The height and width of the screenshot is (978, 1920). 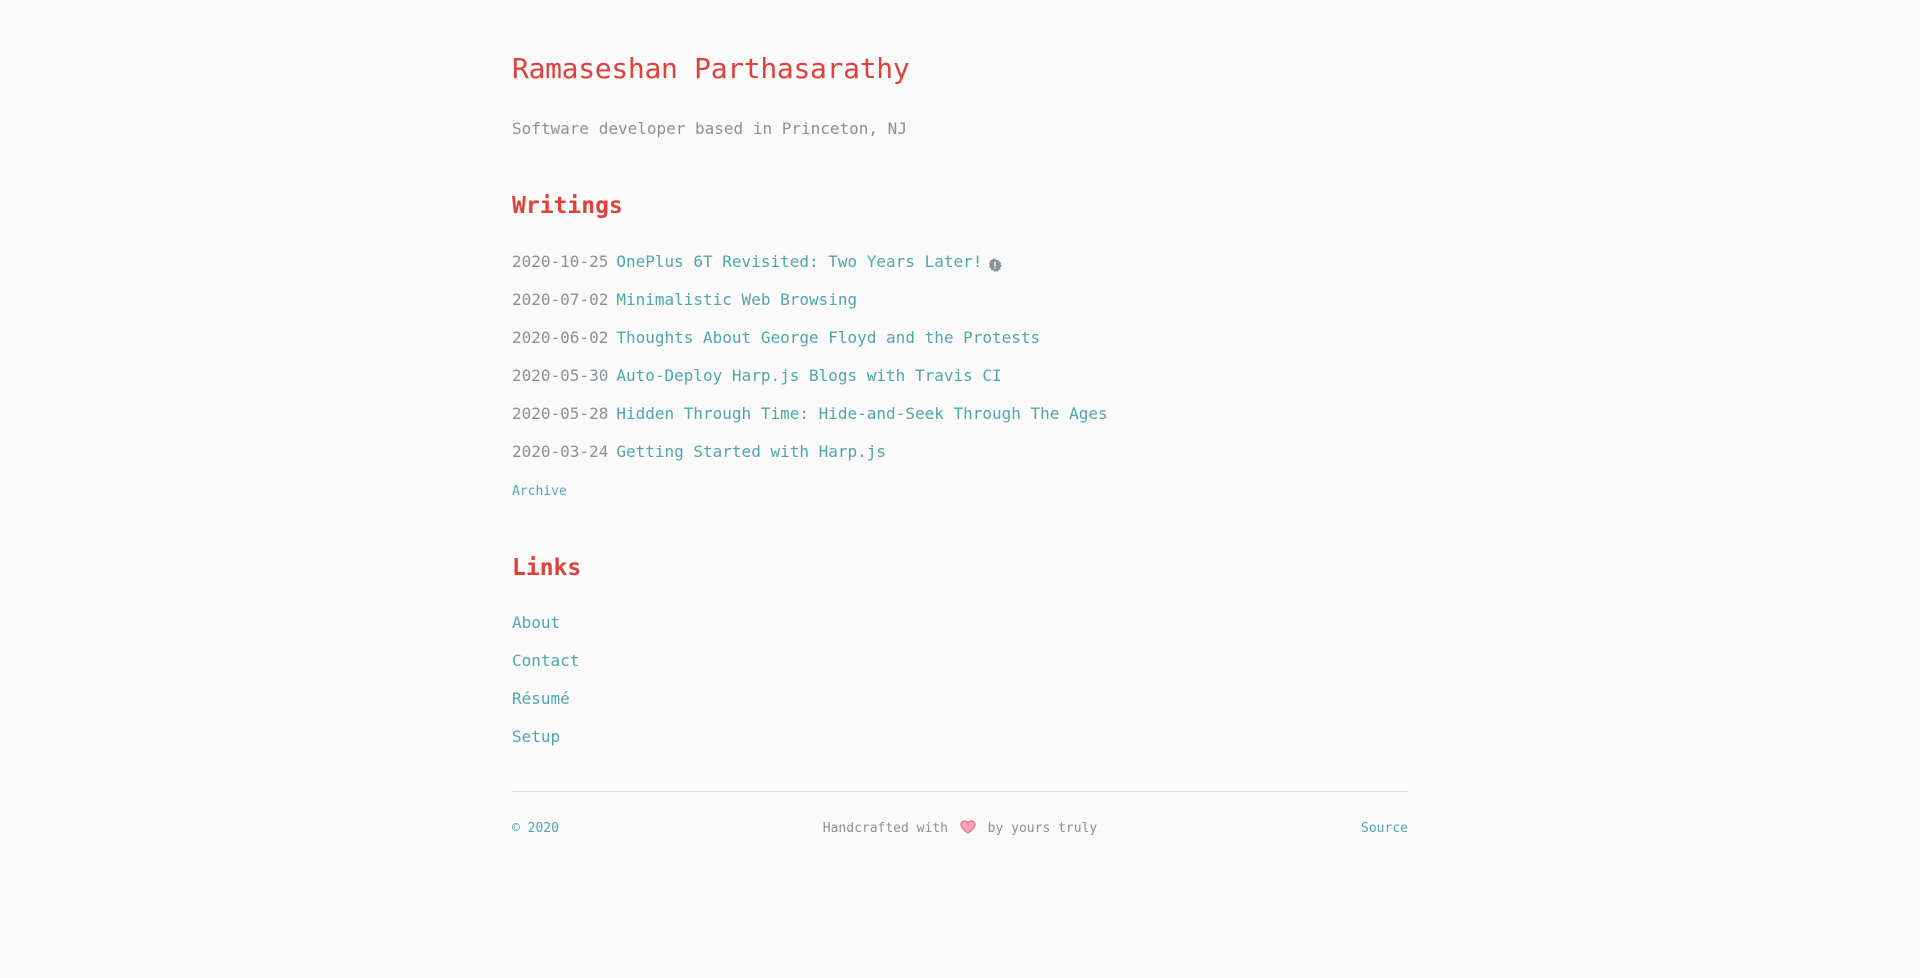 I want to click on handcrafted-prefix: Handcrafted with, so click(x=885, y=828).